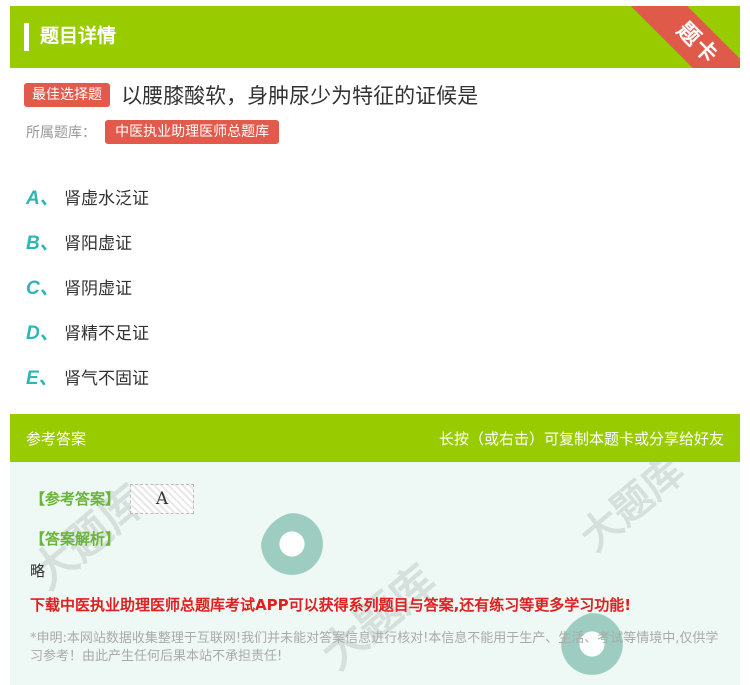 Image resolution: width=750 pixels, height=685 pixels. Describe the element at coordinates (42, 288) in the screenshot. I see `option-letter: C、` at that location.